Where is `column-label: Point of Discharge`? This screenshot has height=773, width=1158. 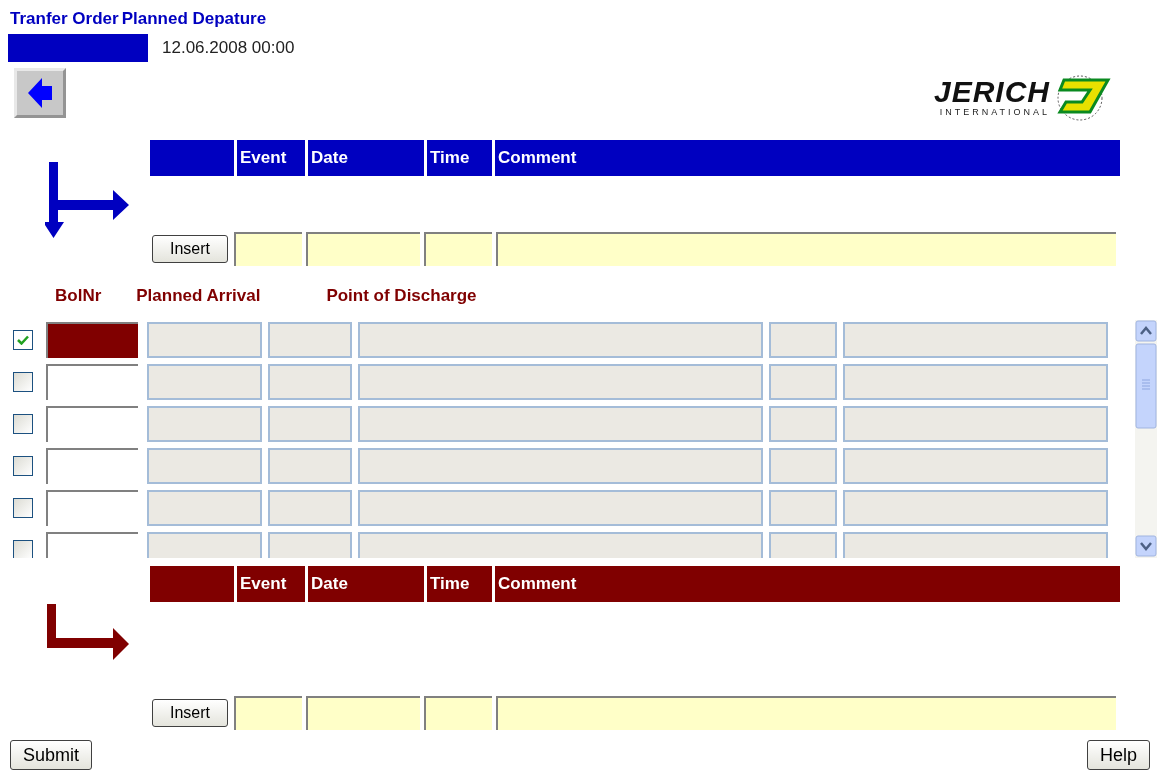
column-label: Point of Discharge is located at coordinates (401, 296).